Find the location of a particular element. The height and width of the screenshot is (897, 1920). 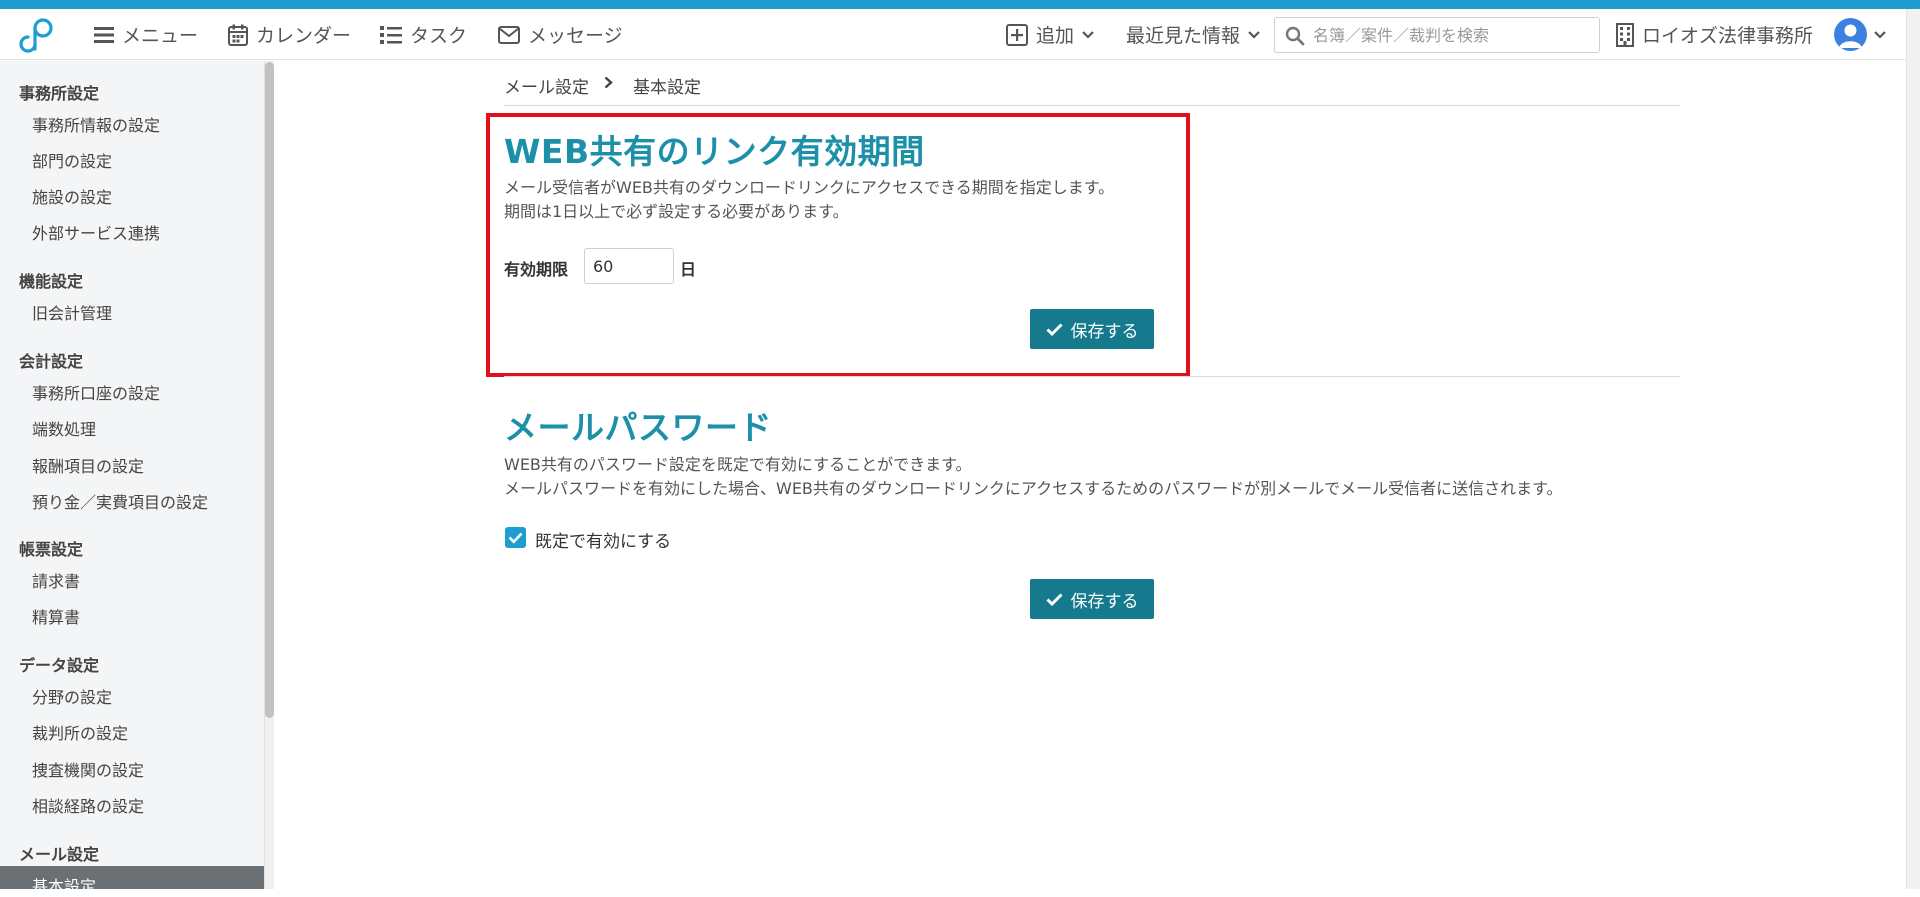

menu-button: メニュー is located at coordinates (146, 34).